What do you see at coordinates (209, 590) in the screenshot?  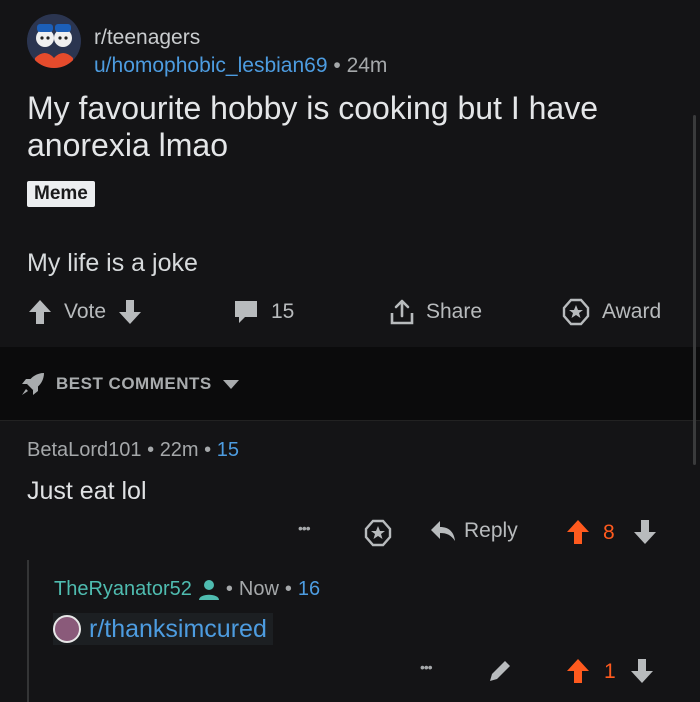 I see `op-person-icon` at bounding box center [209, 590].